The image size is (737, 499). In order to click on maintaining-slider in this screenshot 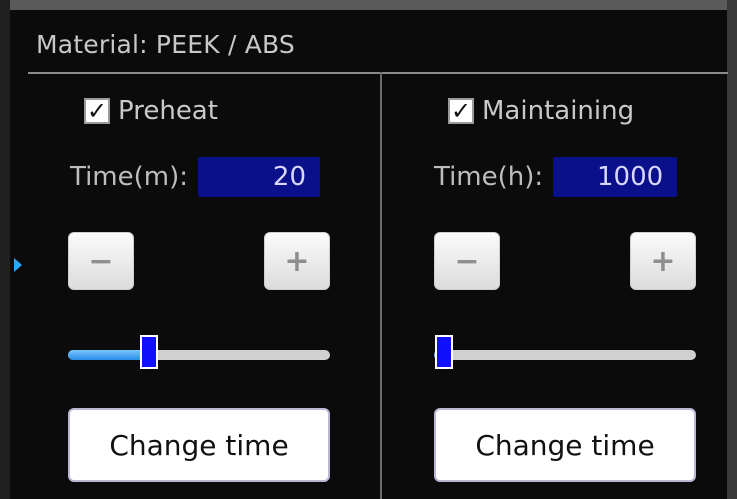, I will do `click(565, 352)`.